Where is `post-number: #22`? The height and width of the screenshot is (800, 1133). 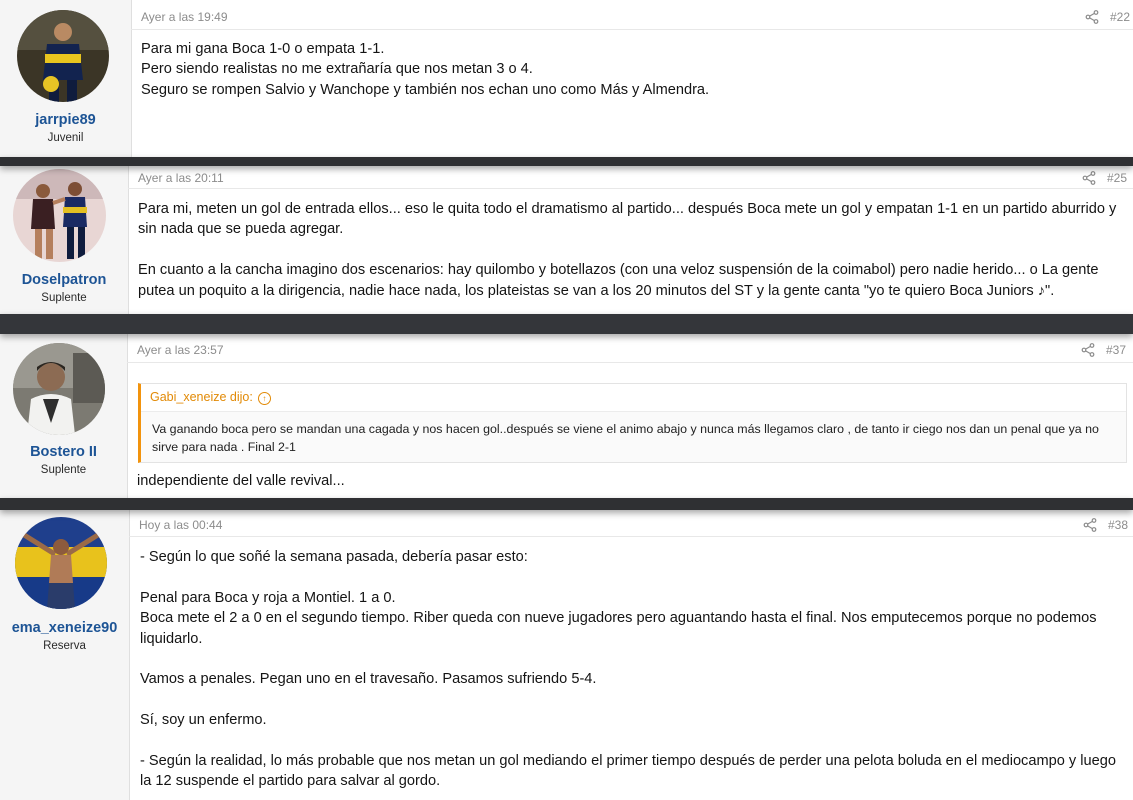
post-number: #22 is located at coordinates (1120, 17).